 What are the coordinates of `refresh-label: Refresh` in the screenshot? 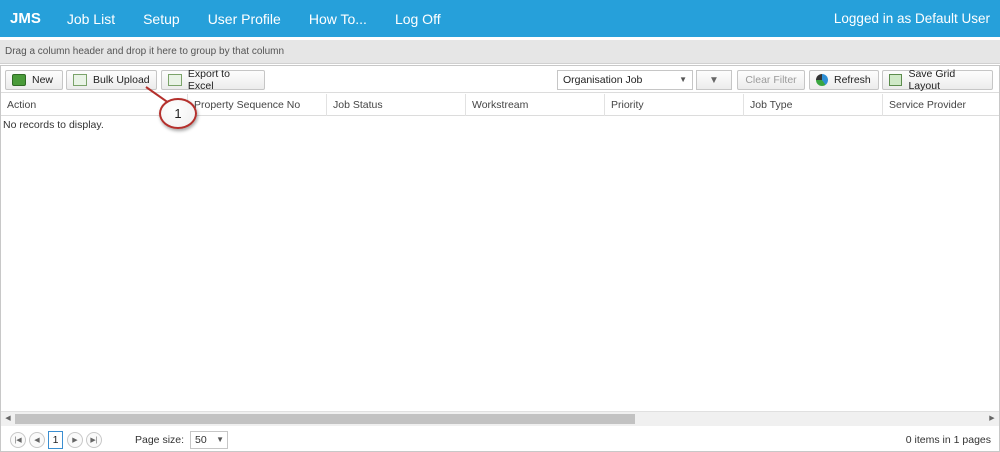 It's located at (852, 80).